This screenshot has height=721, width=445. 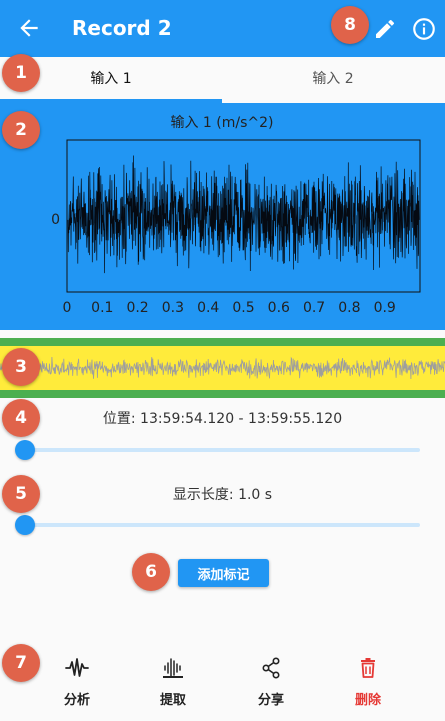 What do you see at coordinates (243, 214) in the screenshot?
I see `signal-series-line` at bounding box center [243, 214].